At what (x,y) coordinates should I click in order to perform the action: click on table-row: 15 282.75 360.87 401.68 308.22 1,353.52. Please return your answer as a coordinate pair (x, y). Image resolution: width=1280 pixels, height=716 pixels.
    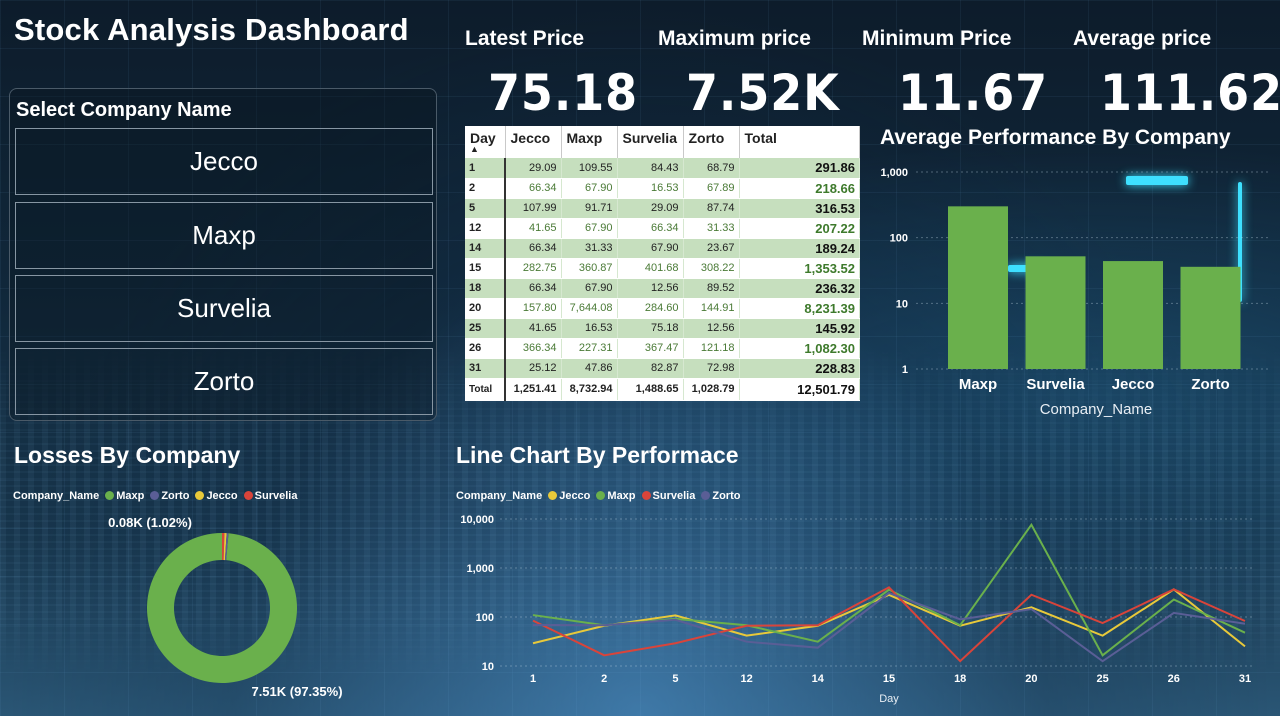
    Looking at the image, I should click on (662, 268).